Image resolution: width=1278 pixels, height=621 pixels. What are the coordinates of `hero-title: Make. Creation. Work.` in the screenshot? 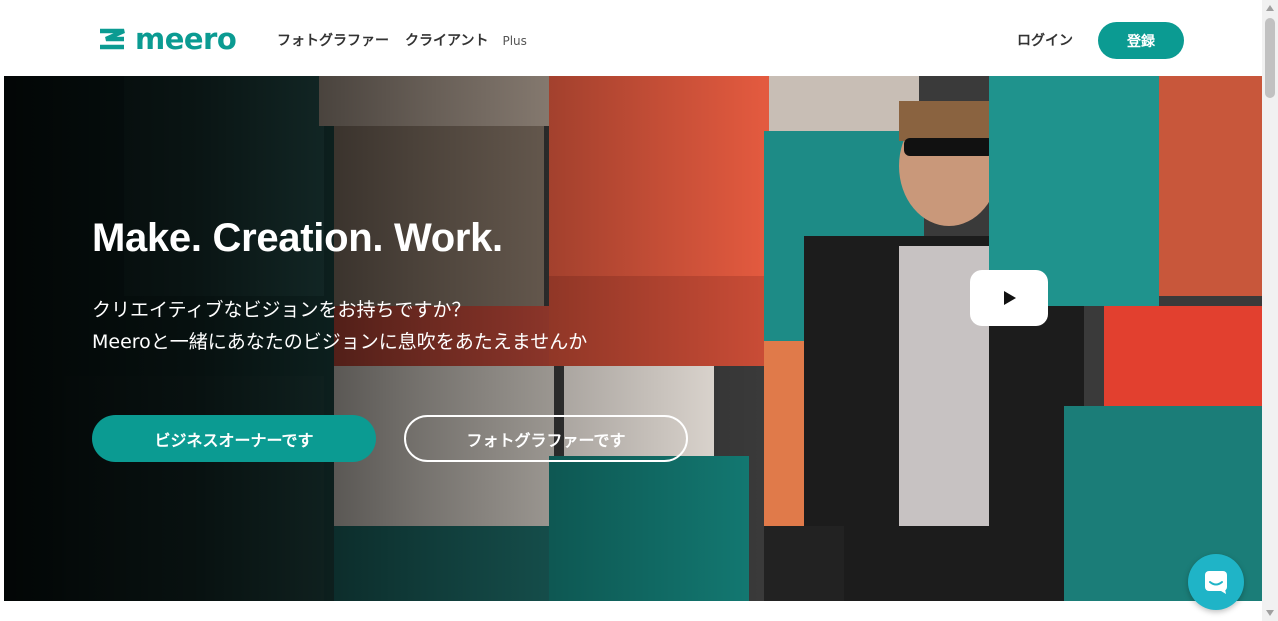 It's located at (297, 238).